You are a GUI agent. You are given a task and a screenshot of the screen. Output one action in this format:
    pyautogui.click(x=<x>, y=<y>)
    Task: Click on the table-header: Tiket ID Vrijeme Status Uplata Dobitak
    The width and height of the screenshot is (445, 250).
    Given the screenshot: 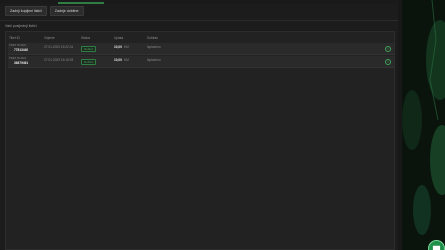 What is the action you would take?
    pyautogui.click(x=200, y=38)
    